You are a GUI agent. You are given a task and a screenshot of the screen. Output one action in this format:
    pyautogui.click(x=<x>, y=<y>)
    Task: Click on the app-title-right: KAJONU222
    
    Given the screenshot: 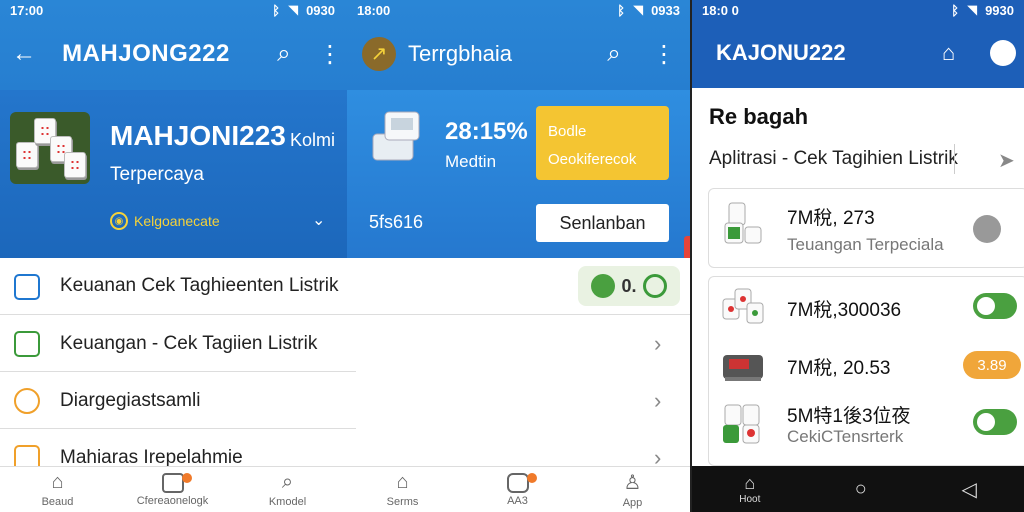 What is the action you would take?
    pyautogui.click(x=781, y=52)
    